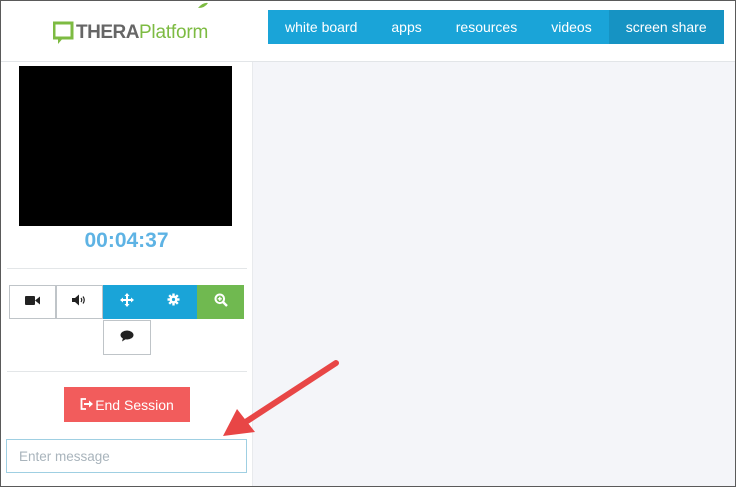 The image size is (736, 487). I want to click on speaker-icon, so click(79, 302).